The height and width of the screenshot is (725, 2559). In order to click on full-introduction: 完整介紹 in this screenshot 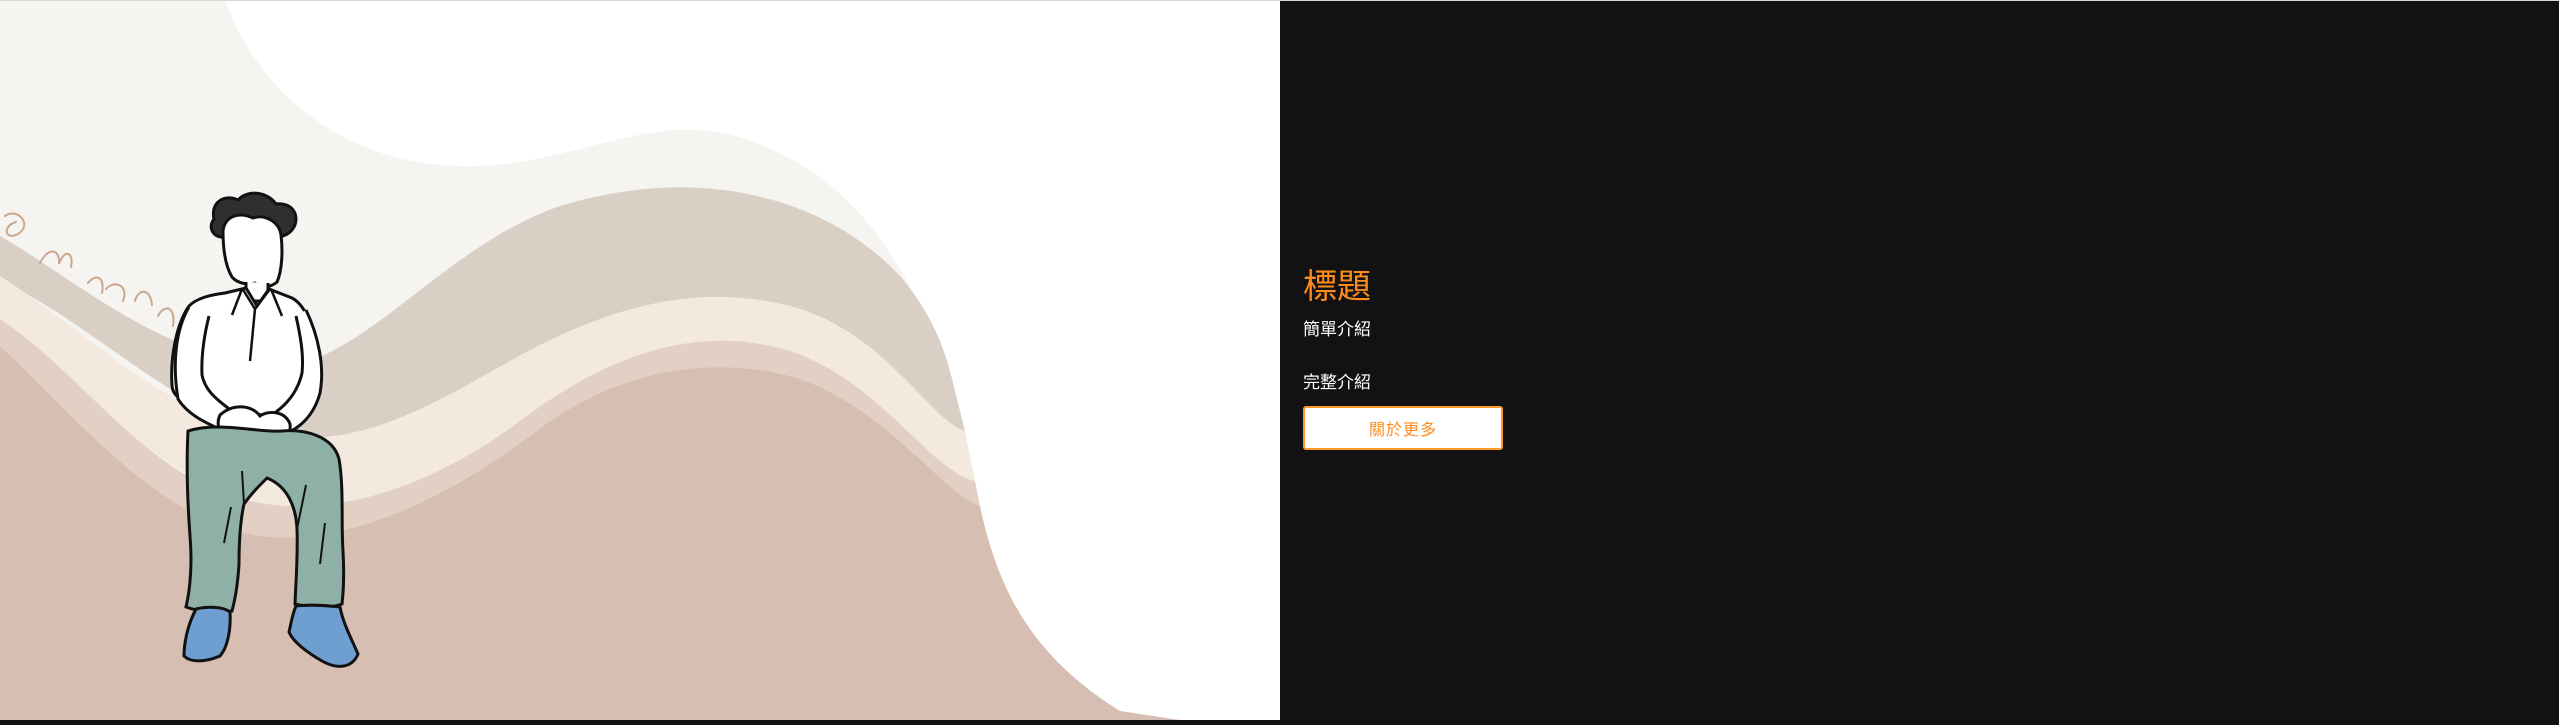, I will do `click(1337, 383)`.